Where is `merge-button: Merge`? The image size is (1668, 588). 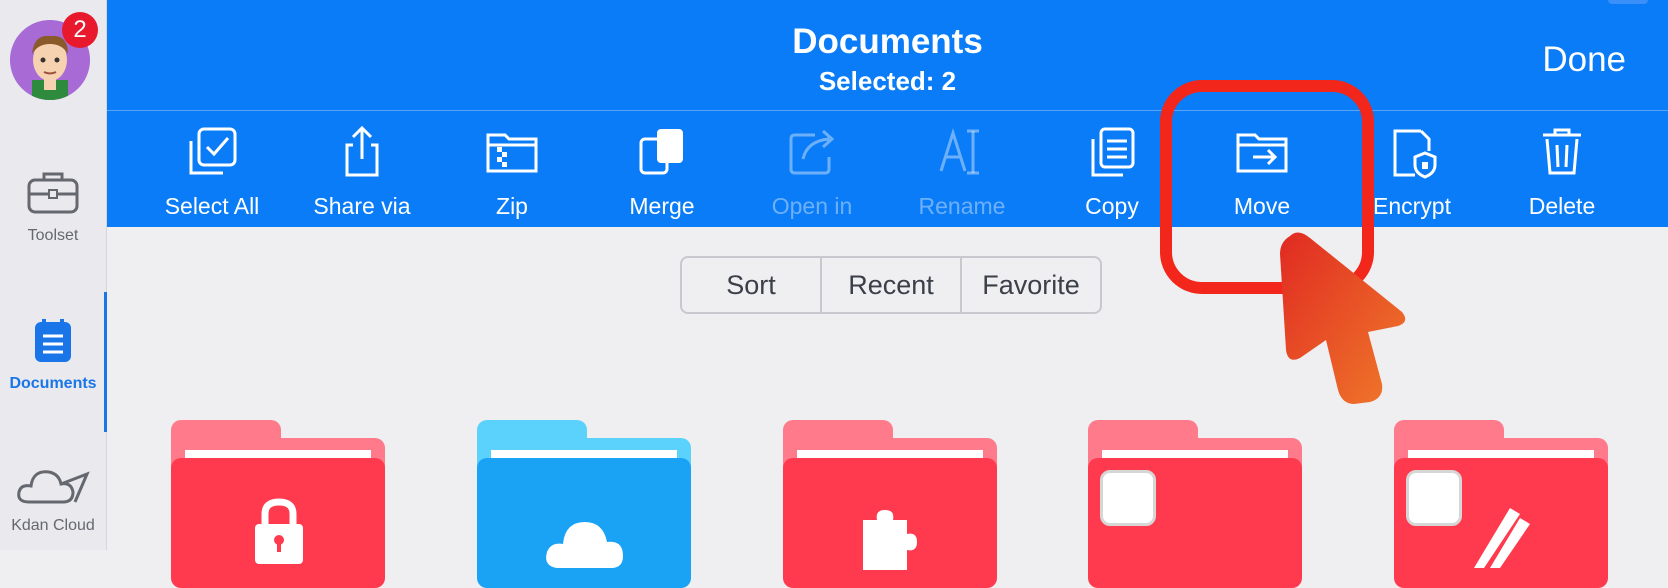 merge-button: Merge is located at coordinates (662, 172).